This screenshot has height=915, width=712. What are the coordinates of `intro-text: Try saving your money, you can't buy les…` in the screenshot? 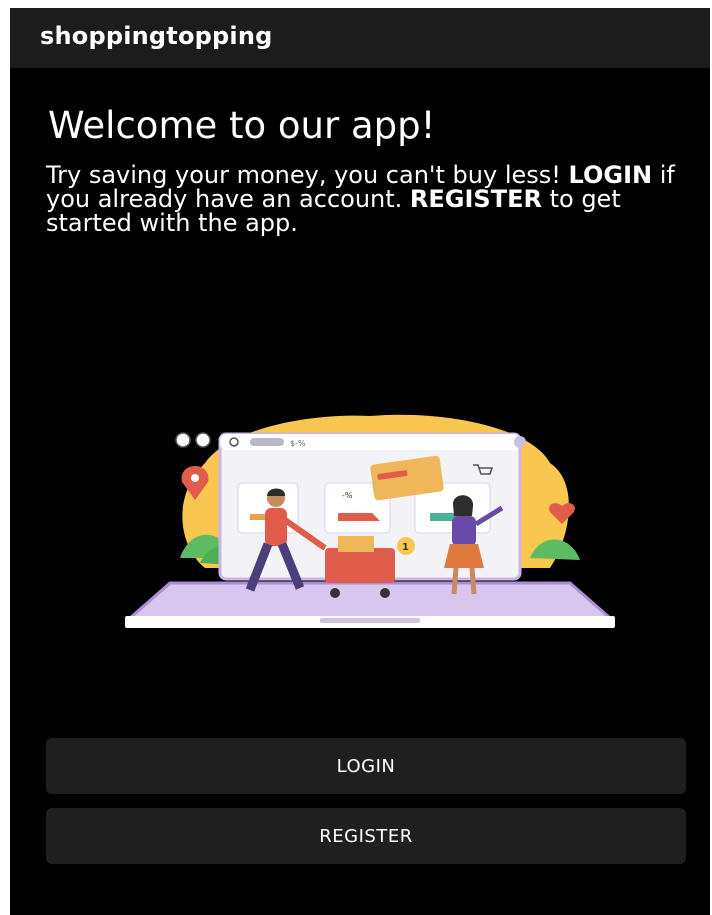 It's located at (366, 199).